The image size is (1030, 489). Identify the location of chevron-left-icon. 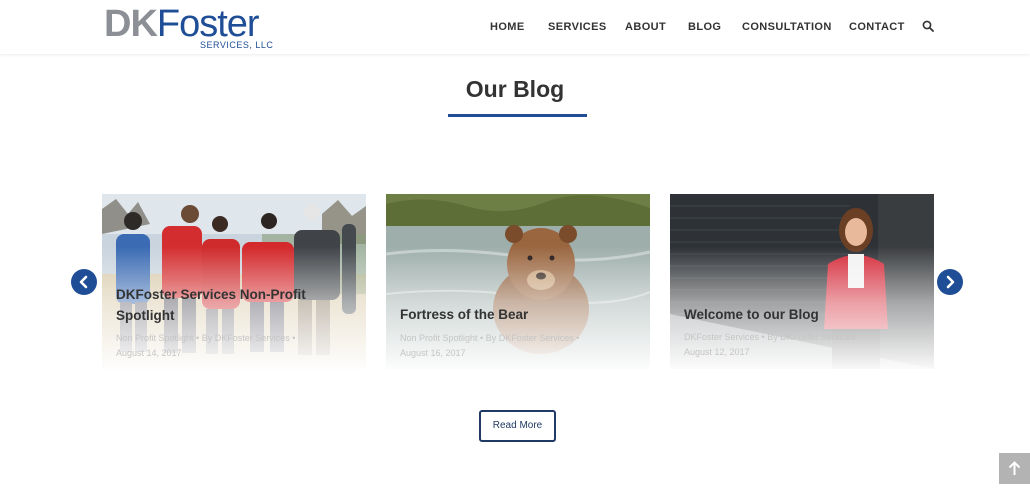
(83, 282).